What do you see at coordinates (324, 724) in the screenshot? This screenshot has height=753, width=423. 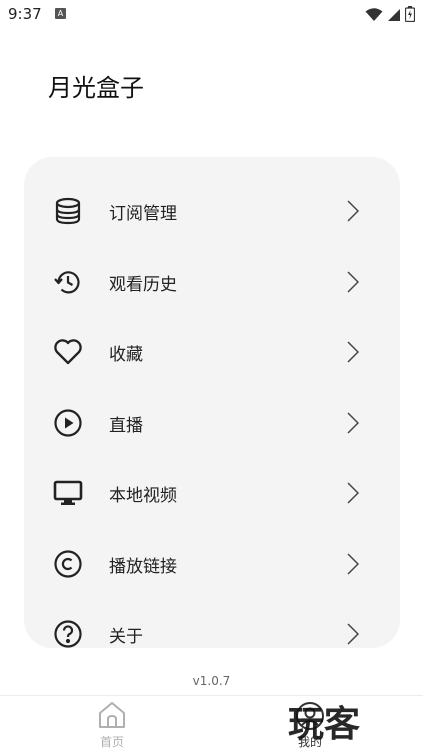 I see `svg-text: 玩客` at bounding box center [324, 724].